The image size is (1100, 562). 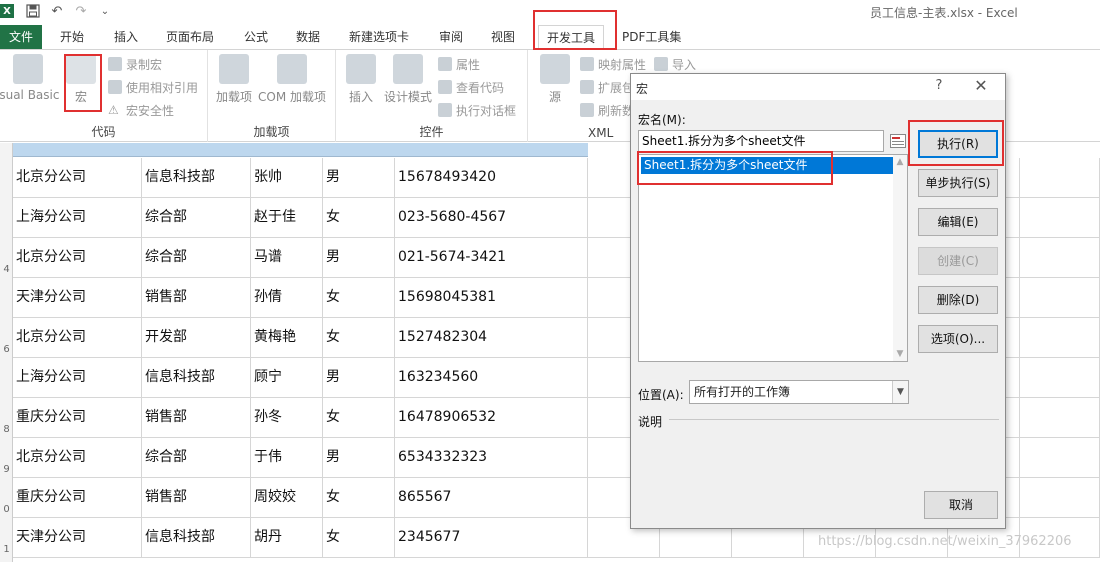 I want to click on macro-security-button: ⚠ 宏安全性, so click(x=141, y=110).